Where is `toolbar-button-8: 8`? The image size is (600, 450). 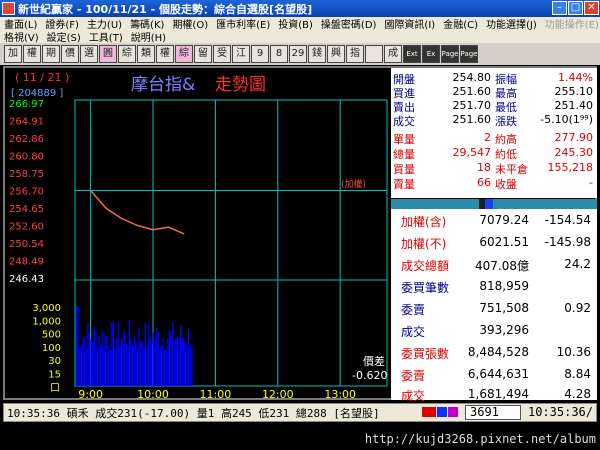 toolbar-button-8: 8 is located at coordinates (279, 54).